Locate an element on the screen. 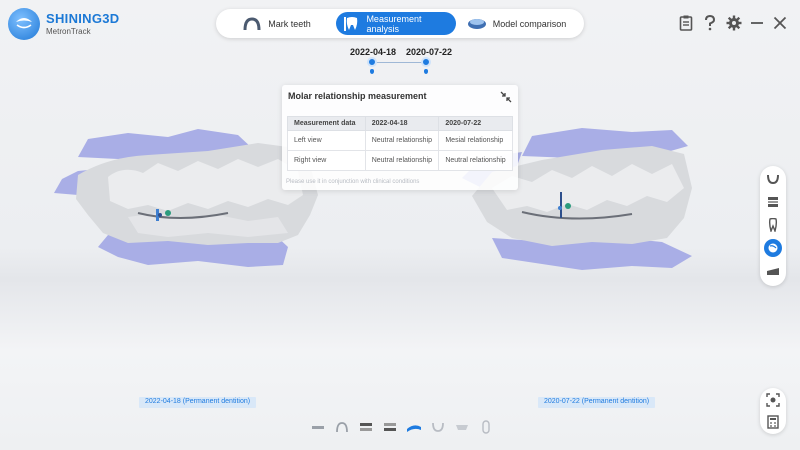  logo-icon is located at coordinates (24, 24).